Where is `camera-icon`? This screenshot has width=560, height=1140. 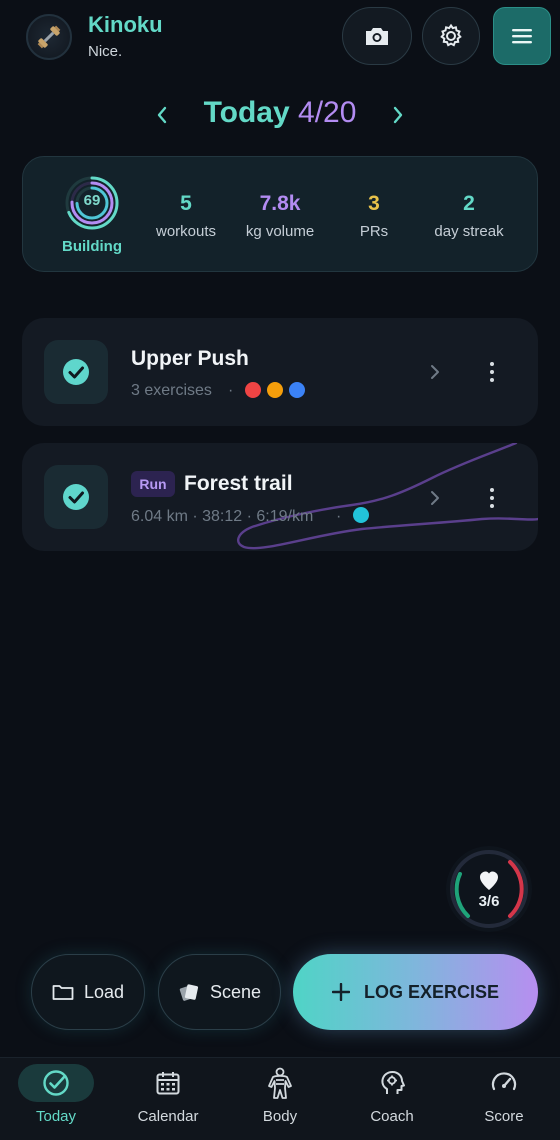 camera-icon is located at coordinates (377, 36).